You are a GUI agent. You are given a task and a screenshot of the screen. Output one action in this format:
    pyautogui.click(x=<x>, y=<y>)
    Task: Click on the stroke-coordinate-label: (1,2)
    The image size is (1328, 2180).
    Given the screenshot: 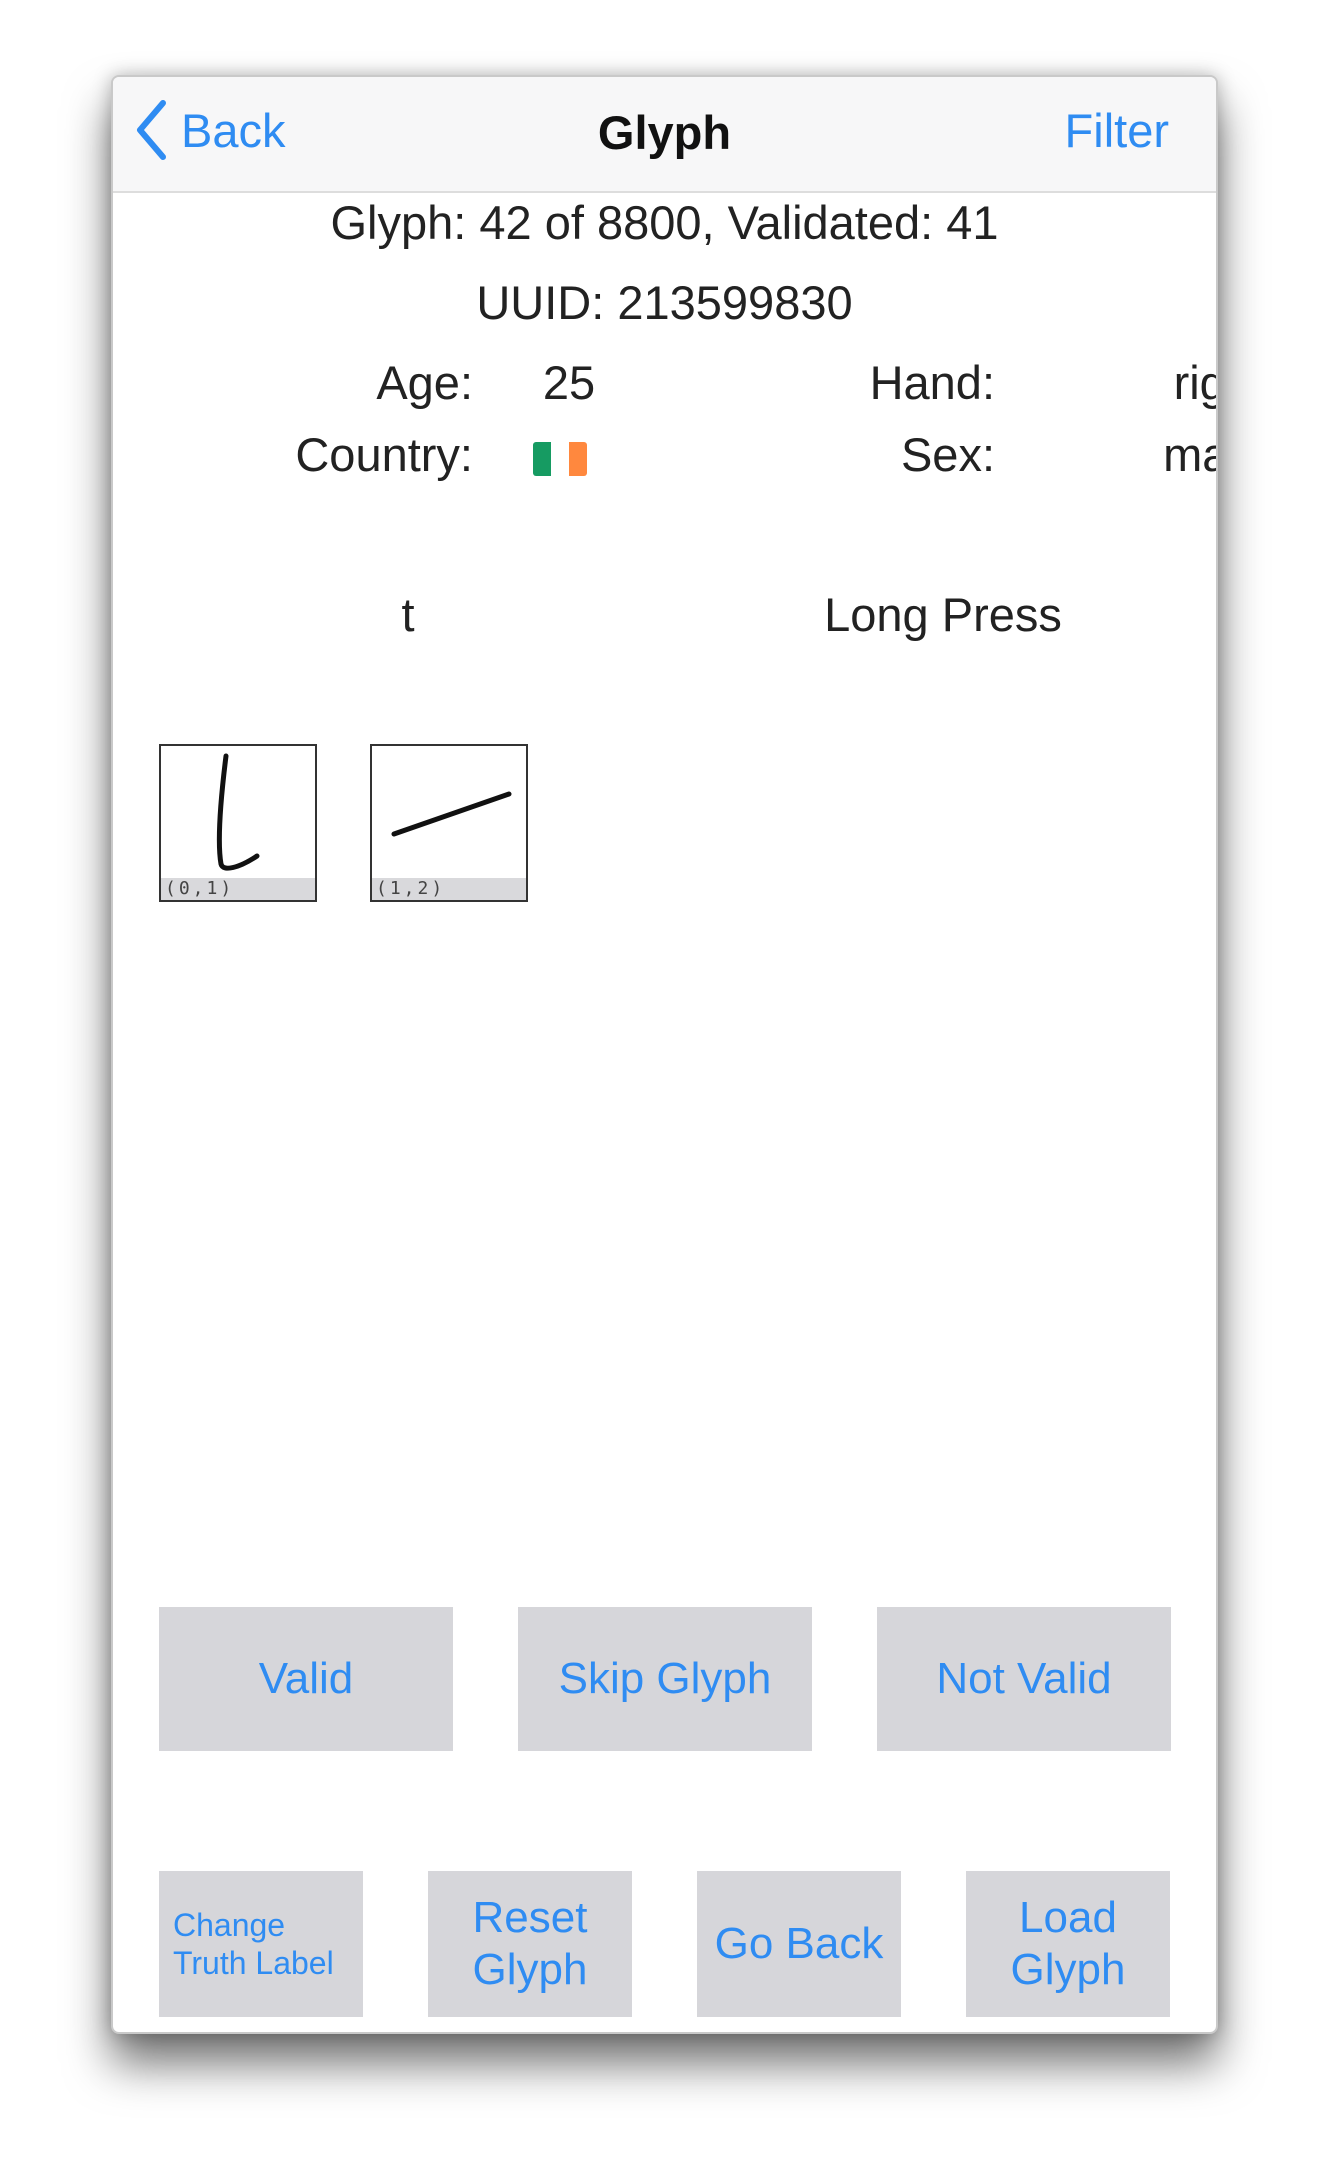 What is the action you would take?
    pyautogui.click(x=449, y=889)
    